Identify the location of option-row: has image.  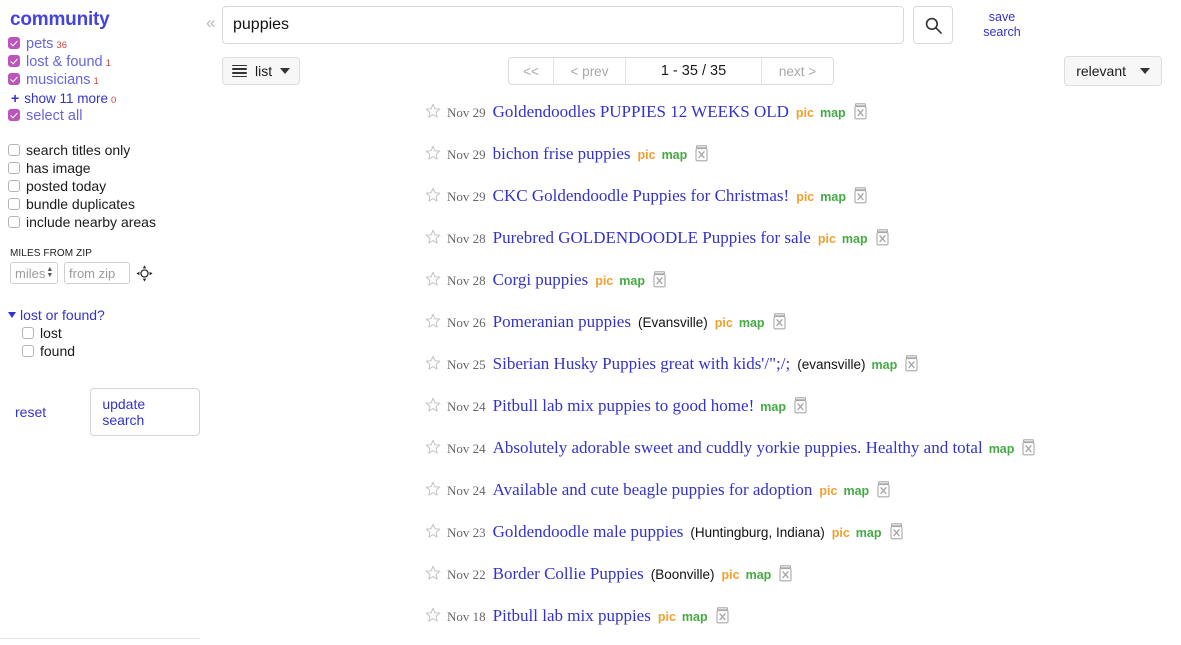
(104, 168).